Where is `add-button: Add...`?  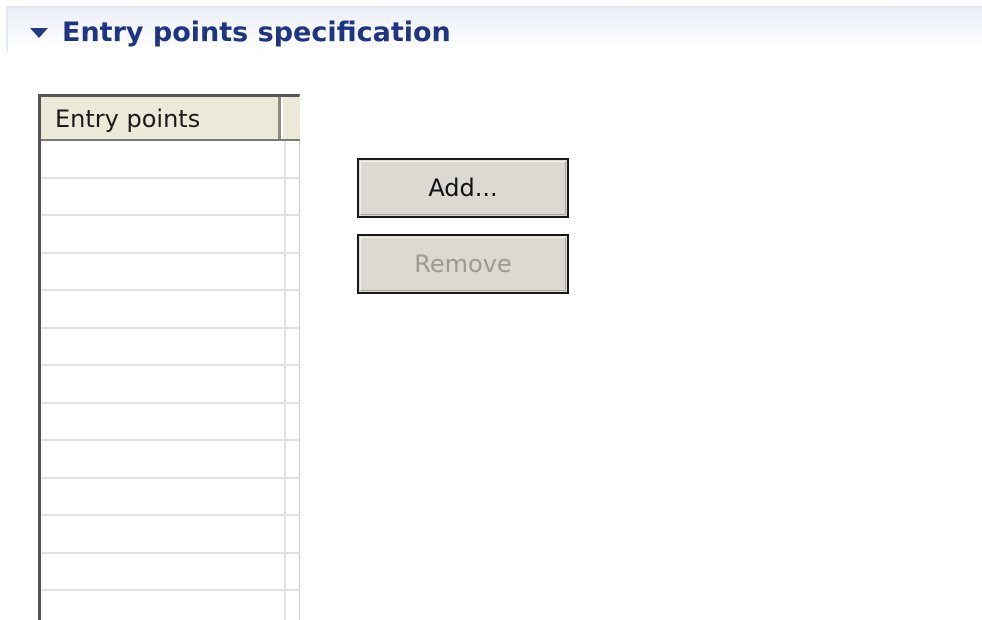
add-button: Add... is located at coordinates (463, 188).